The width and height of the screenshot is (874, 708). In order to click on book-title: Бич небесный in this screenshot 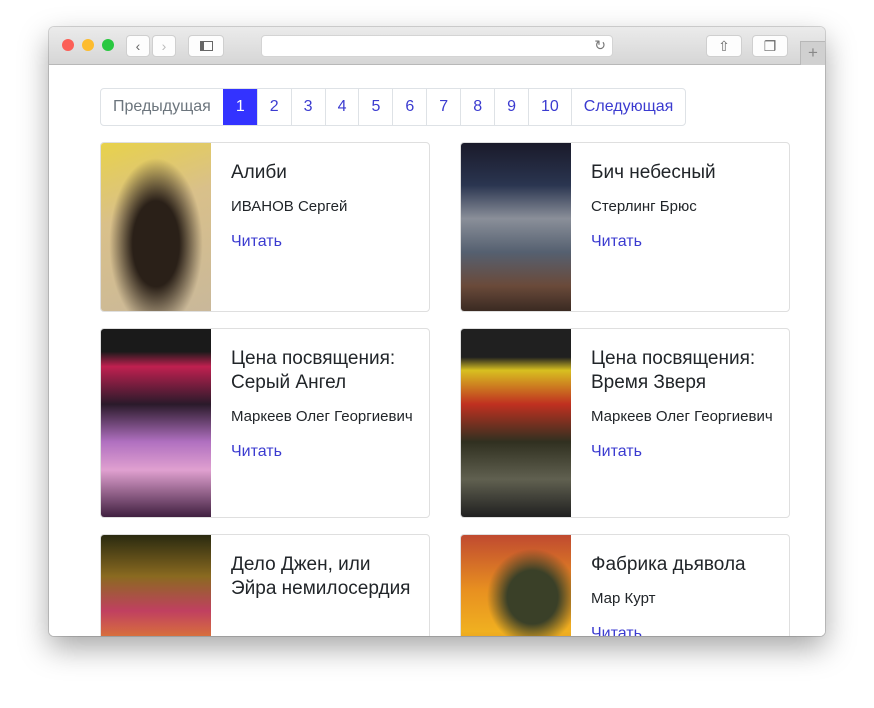, I will do `click(653, 172)`.